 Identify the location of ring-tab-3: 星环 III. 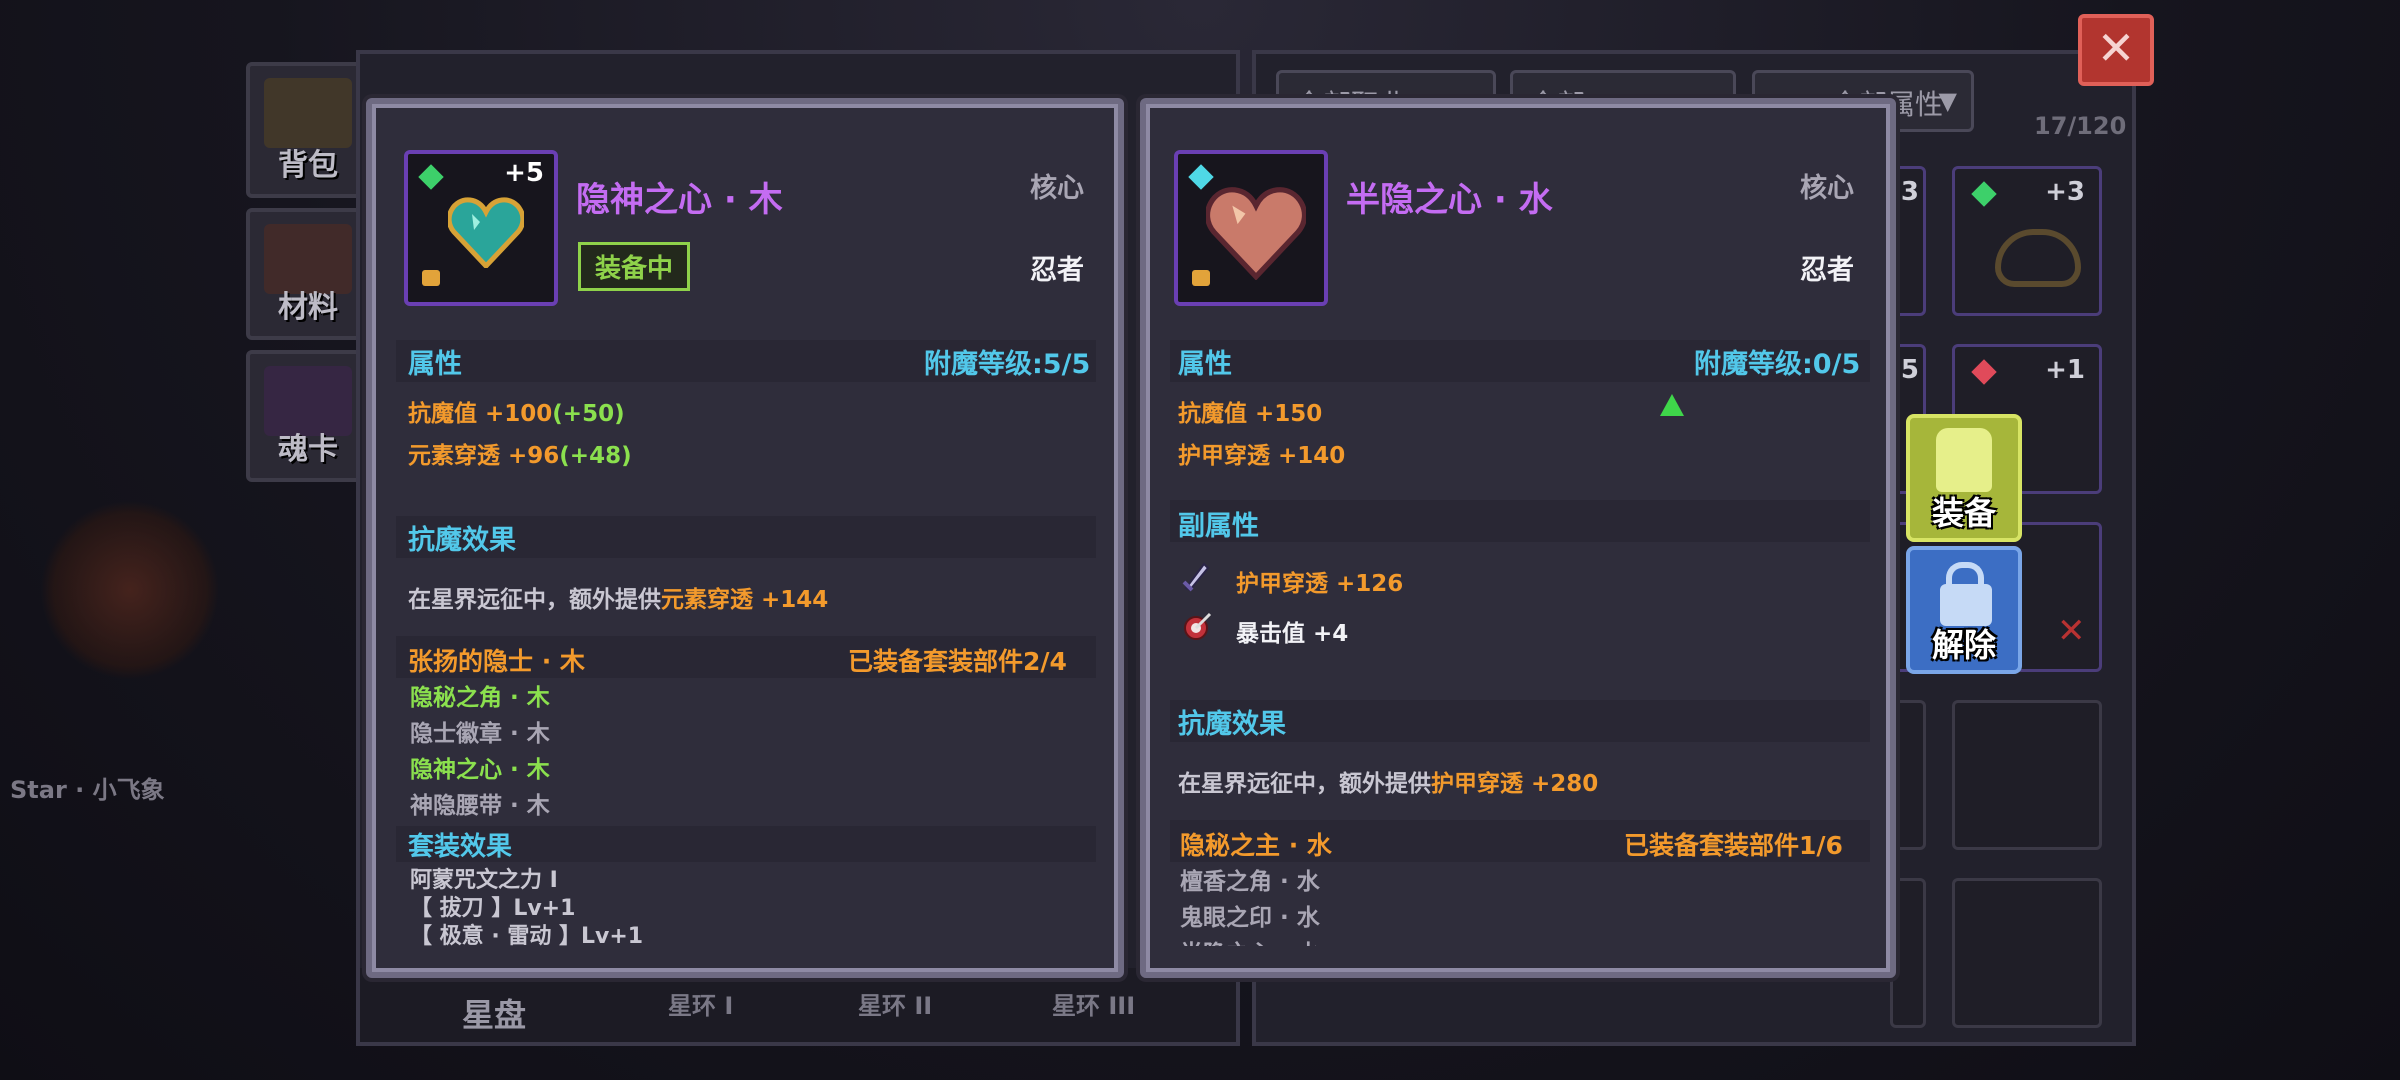
(1093, 1003).